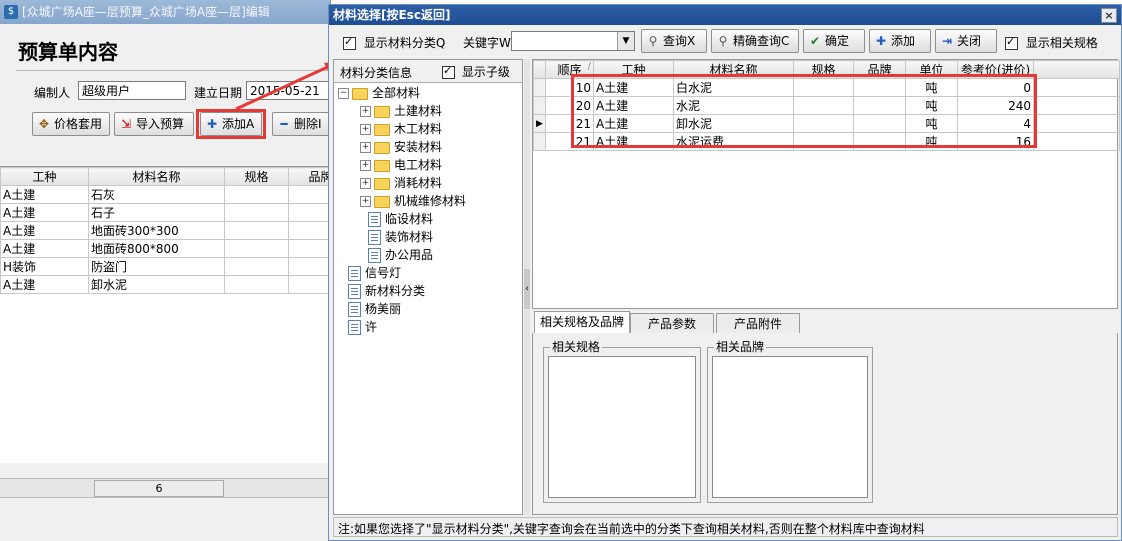  What do you see at coordinates (758, 323) in the screenshot?
I see `detail-tab: 产品附件` at bounding box center [758, 323].